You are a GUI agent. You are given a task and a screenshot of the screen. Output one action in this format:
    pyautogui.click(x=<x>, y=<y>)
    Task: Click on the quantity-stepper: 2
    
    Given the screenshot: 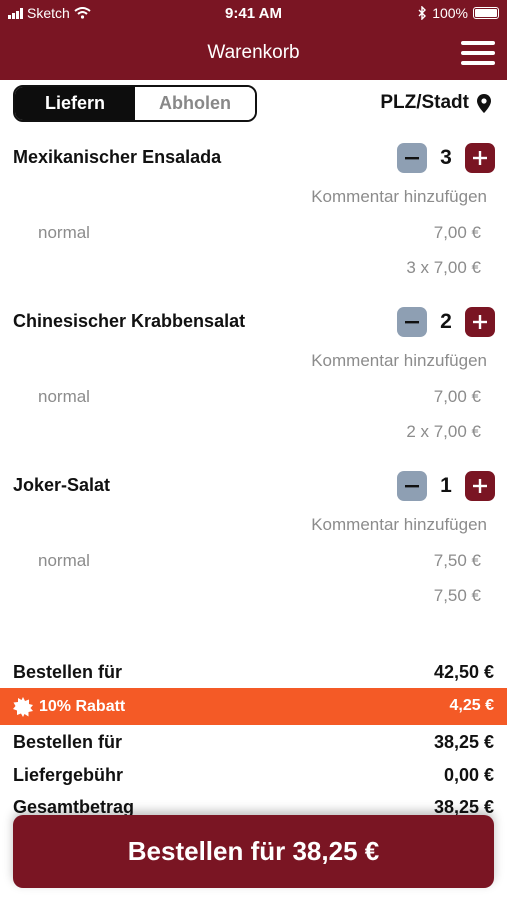 What is the action you would take?
    pyautogui.click(x=446, y=322)
    